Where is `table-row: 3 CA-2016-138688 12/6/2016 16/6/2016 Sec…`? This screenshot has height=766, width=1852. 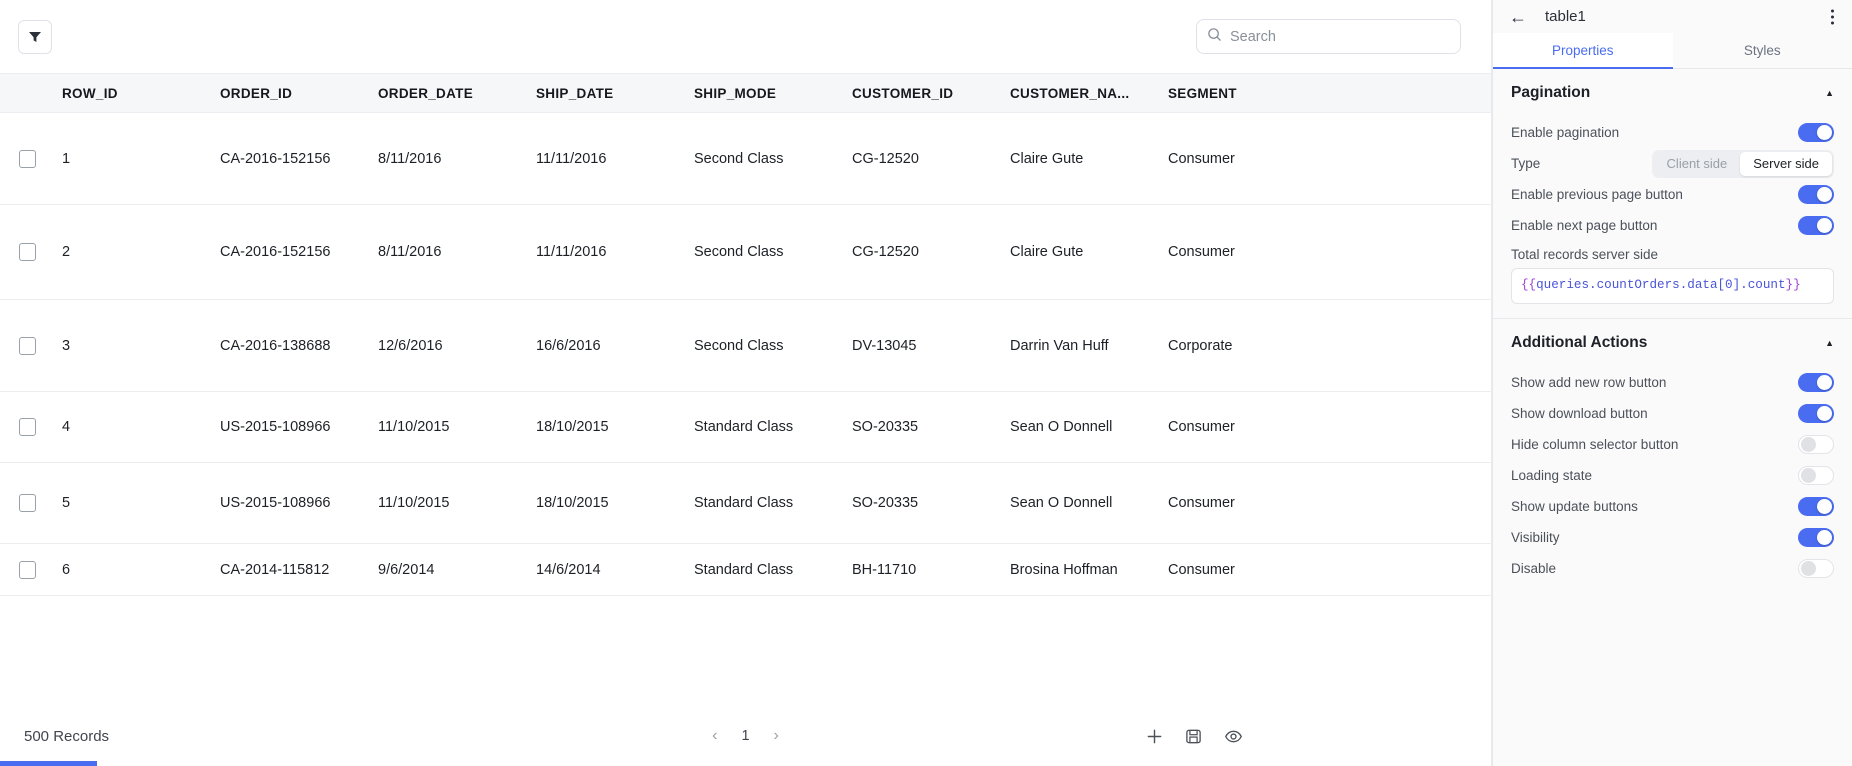 table-row: 3 CA-2016-138688 12/6/2016 16/6/2016 Sec… is located at coordinates (745, 346).